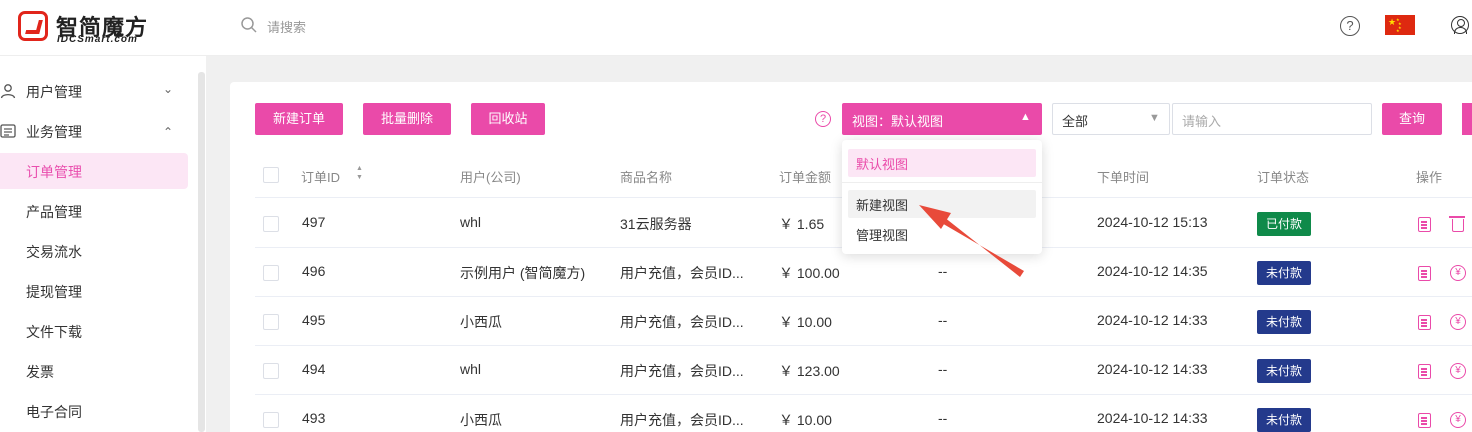 This screenshot has width=1472, height=432. Describe the element at coordinates (508, 119) in the screenshot. I see `recycle-bin-button: 回收站` at that location.